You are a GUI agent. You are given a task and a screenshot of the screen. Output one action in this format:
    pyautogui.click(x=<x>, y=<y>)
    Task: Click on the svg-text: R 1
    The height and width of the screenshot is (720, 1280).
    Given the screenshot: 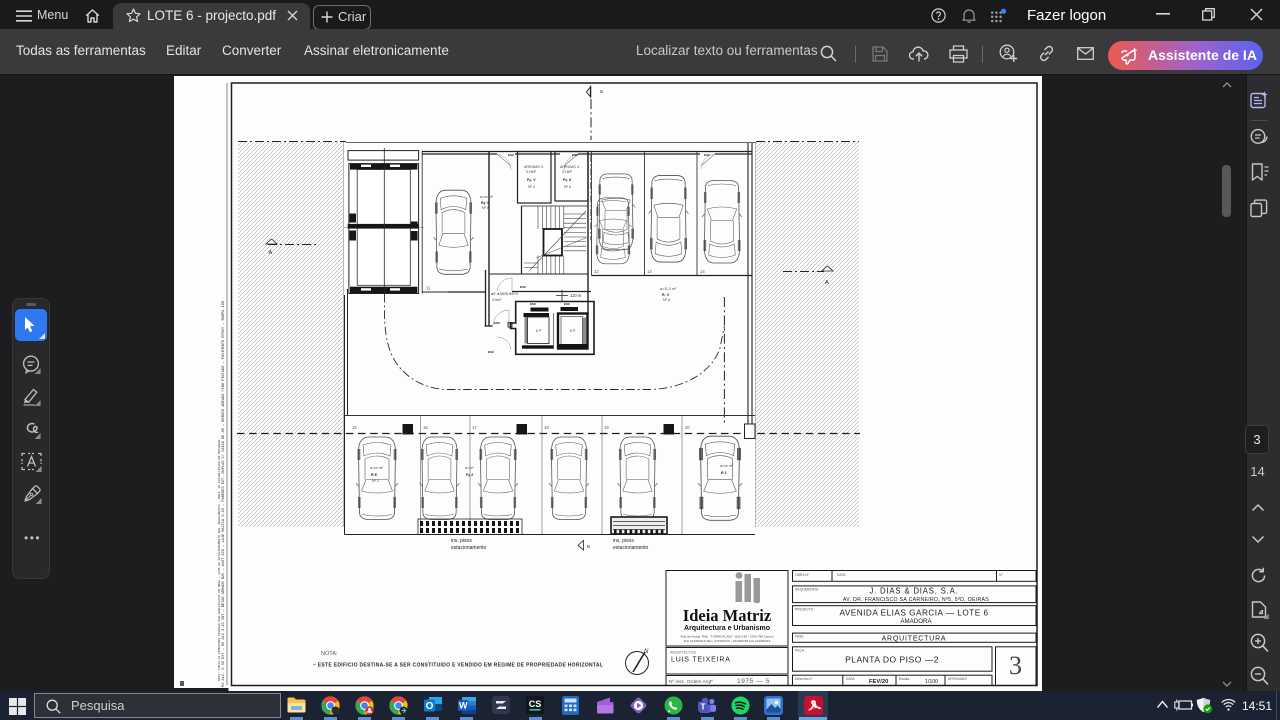 What is the action you would take?
    pyautogui.click(x=724, y=473)
    